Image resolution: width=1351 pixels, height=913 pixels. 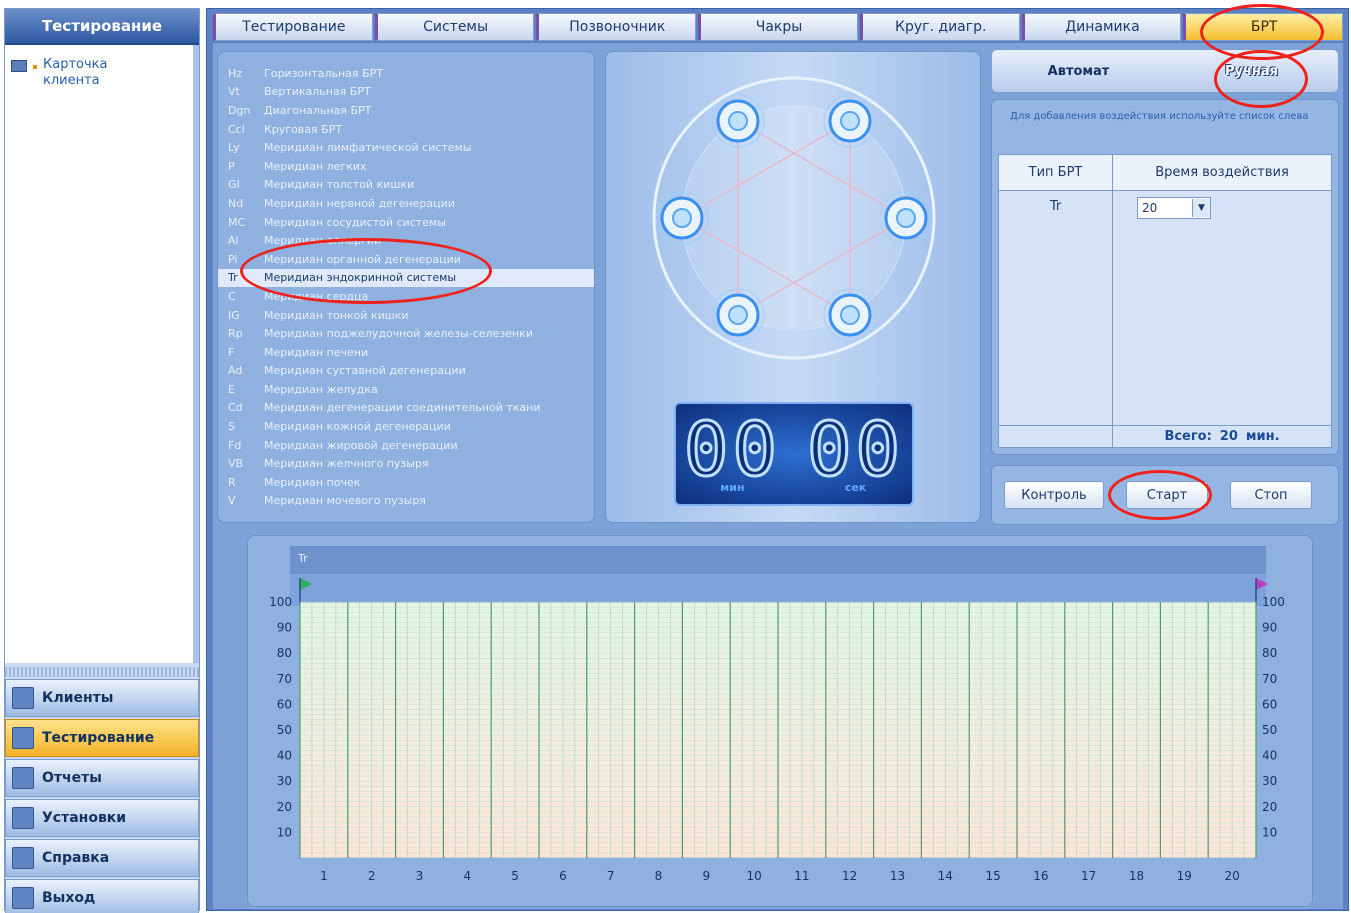 What do you see at coordinates (231, 166) in the screenshot?
I see `meridian-code: P` at bounding box center [231, 166].